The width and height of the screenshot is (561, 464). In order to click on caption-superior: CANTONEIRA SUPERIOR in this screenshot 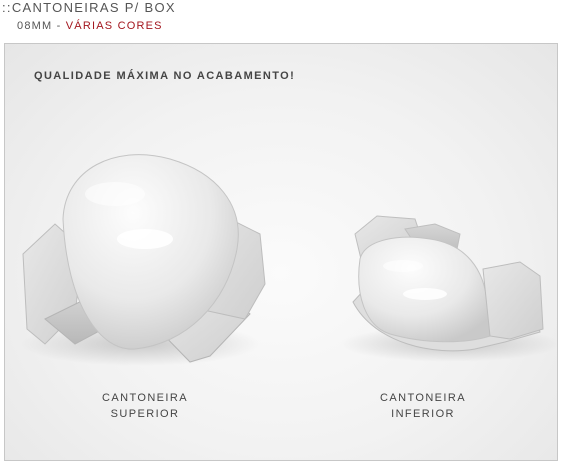, I will do `click(145, 406)`.